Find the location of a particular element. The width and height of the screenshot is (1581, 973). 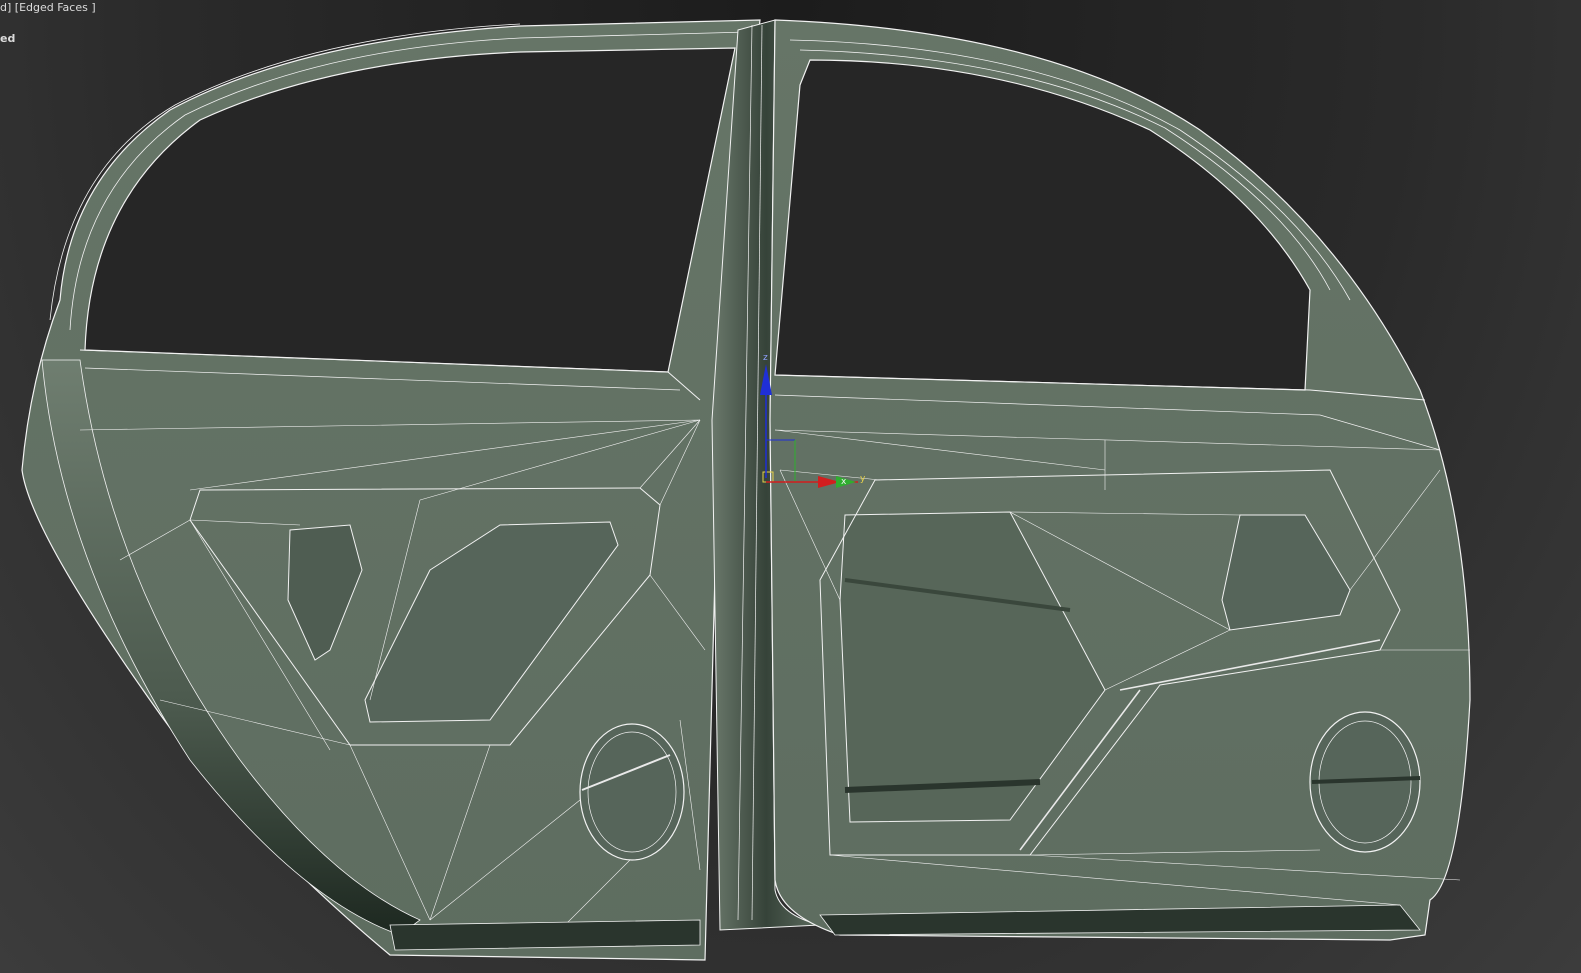

gizmo-z-label: z is located at coordinates (765, 358).